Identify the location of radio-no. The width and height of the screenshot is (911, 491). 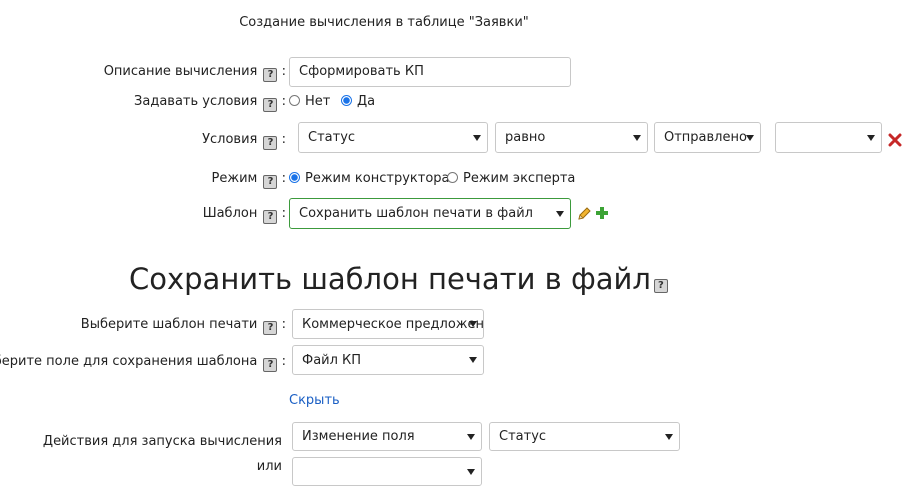
(294, 100).